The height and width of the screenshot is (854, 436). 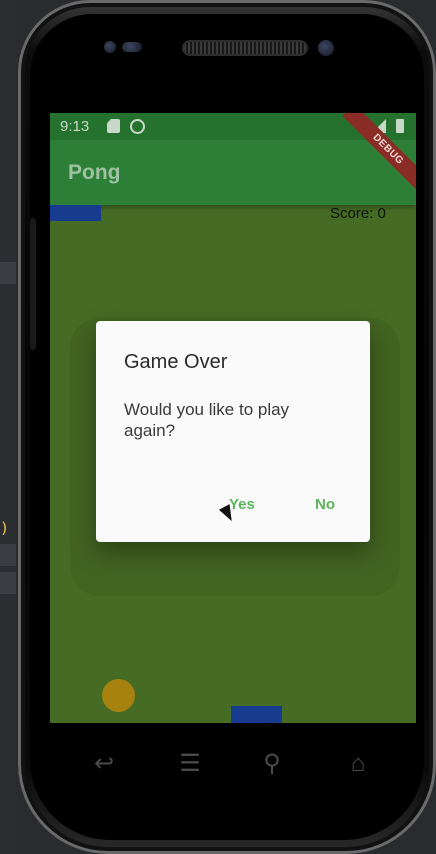 I want to click on dialog-title: Game Over, so click(x=176, y=362).